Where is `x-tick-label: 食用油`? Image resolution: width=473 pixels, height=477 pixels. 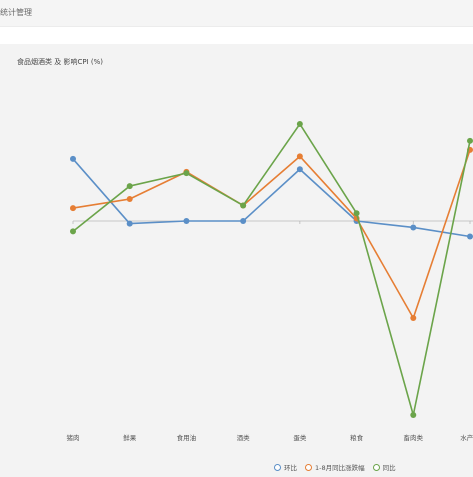 x-tick-label: 食用油 is located at coordinates (187, 437).